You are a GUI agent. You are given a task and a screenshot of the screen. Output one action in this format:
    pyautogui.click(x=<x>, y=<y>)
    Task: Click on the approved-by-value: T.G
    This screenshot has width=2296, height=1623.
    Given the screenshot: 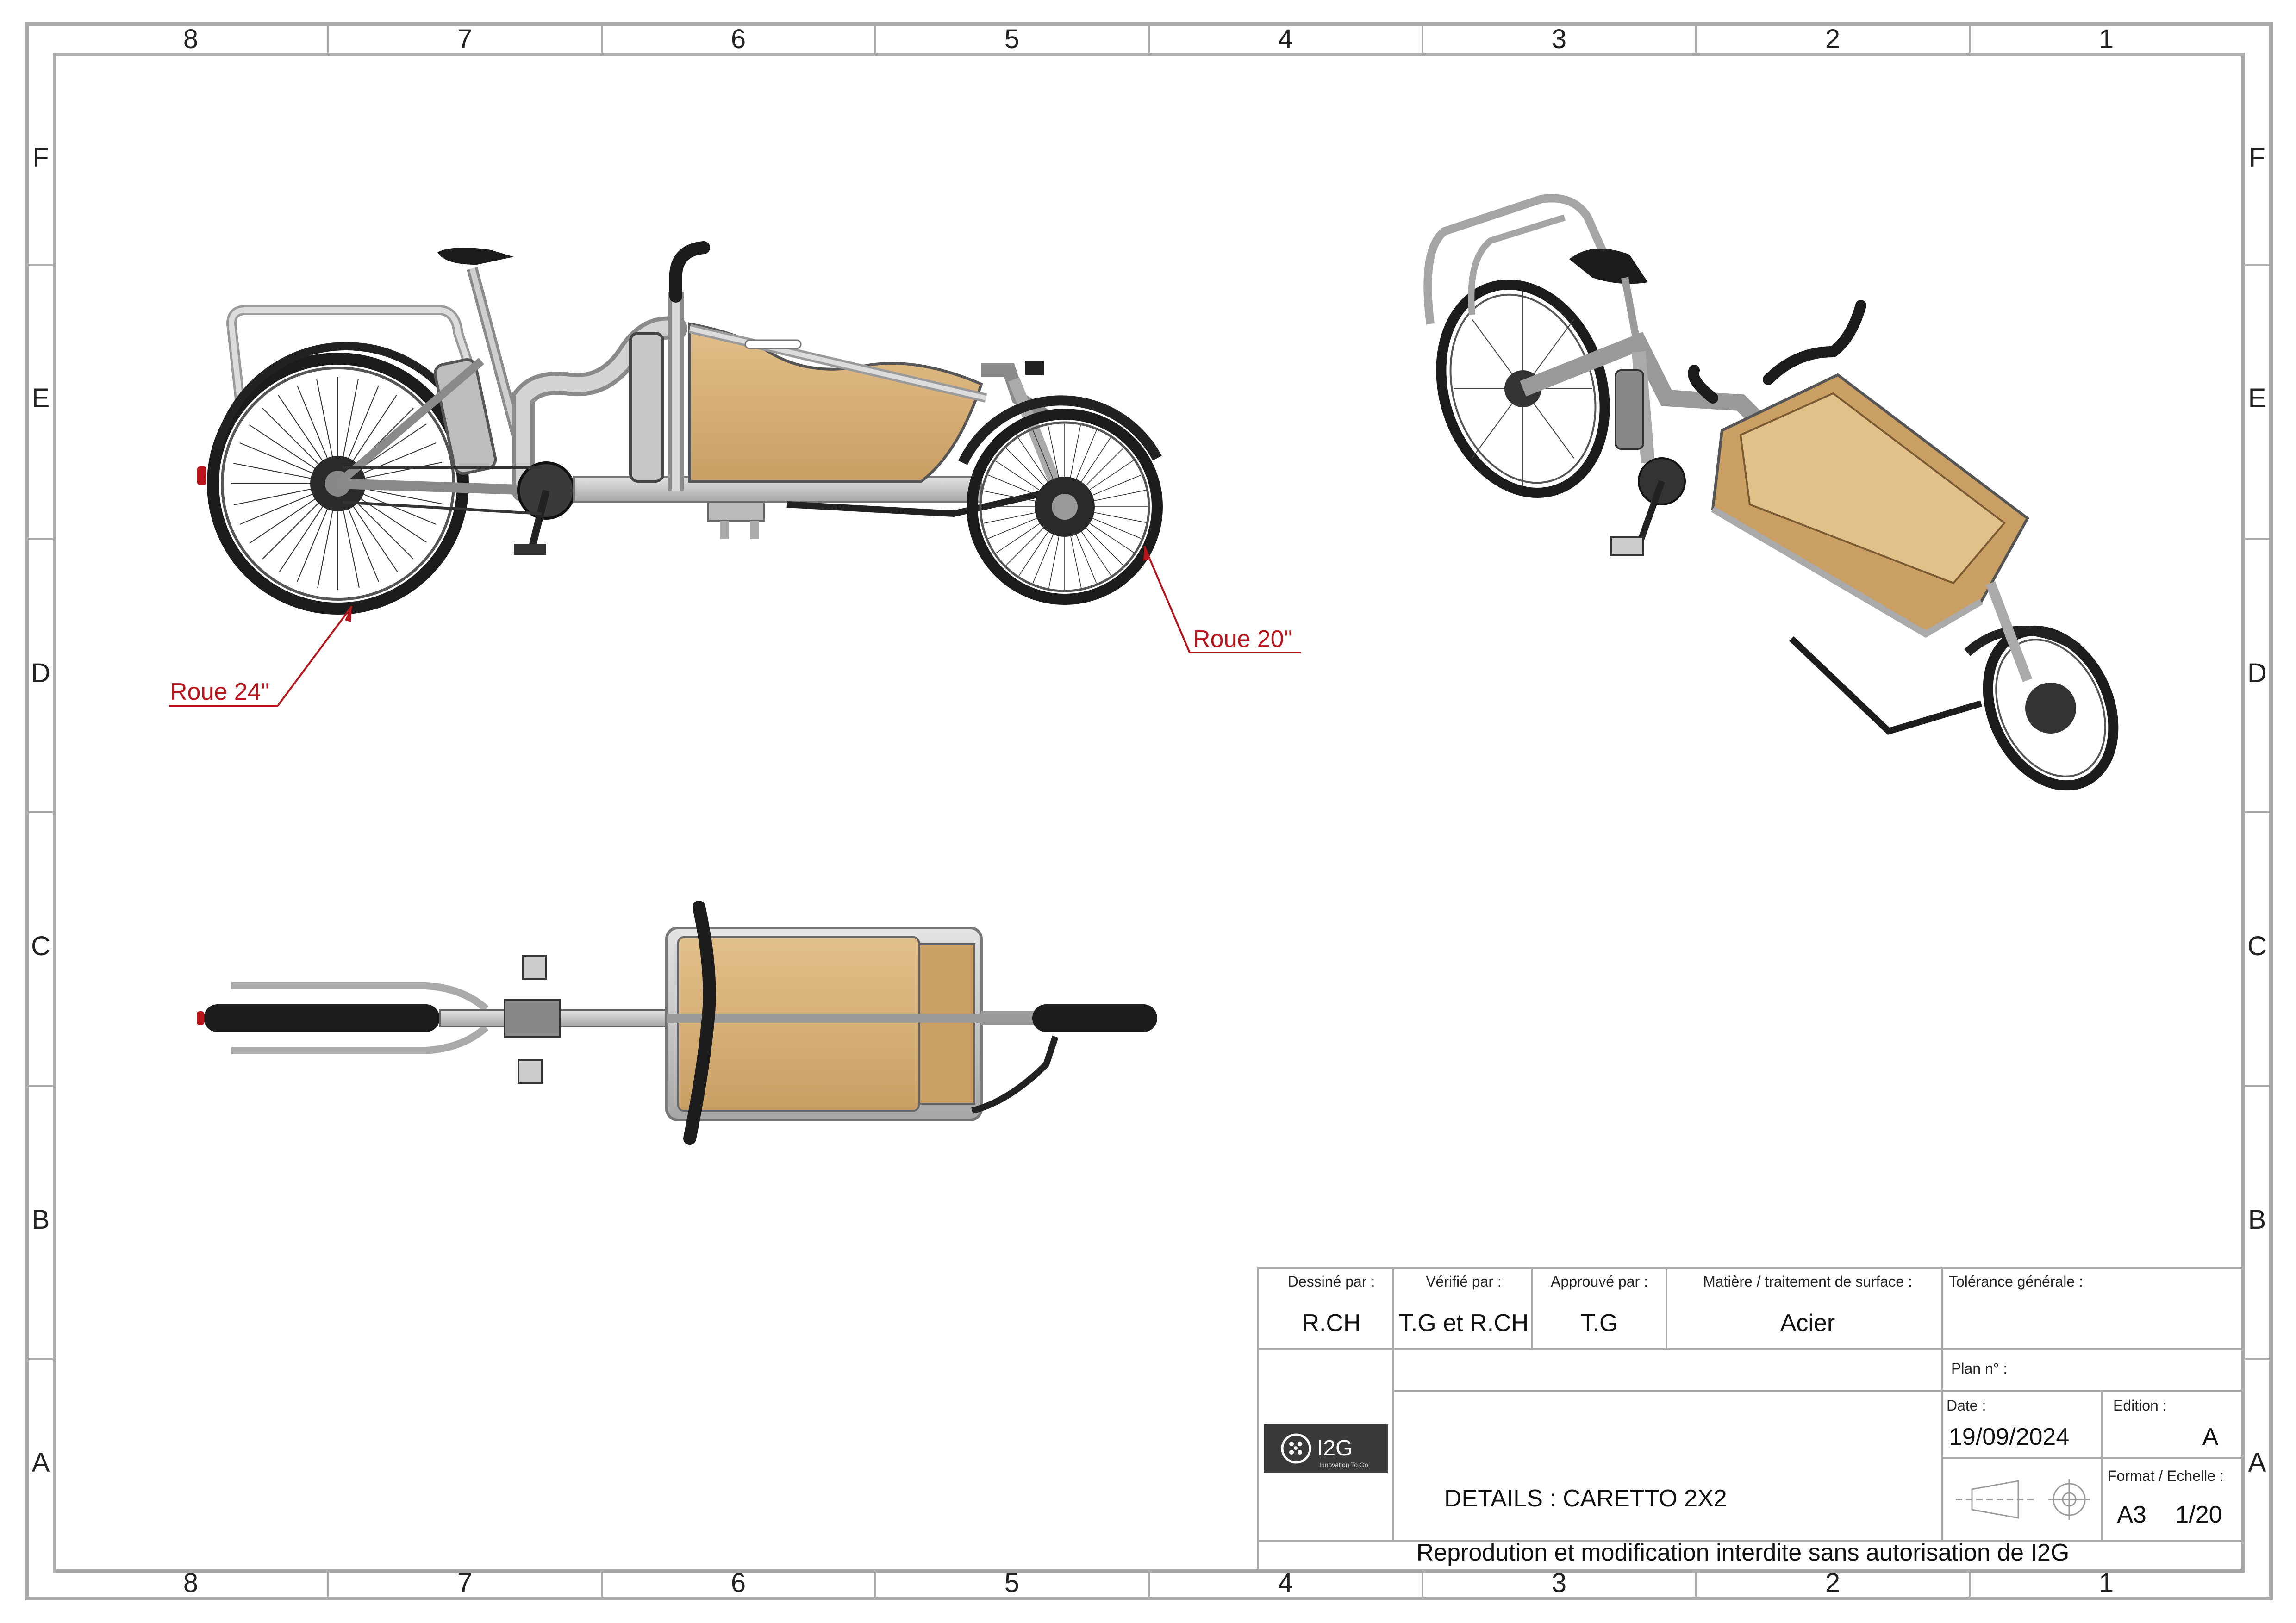 What is the action you would take?
    pyautogui.click(x=1599, y=1323)
    